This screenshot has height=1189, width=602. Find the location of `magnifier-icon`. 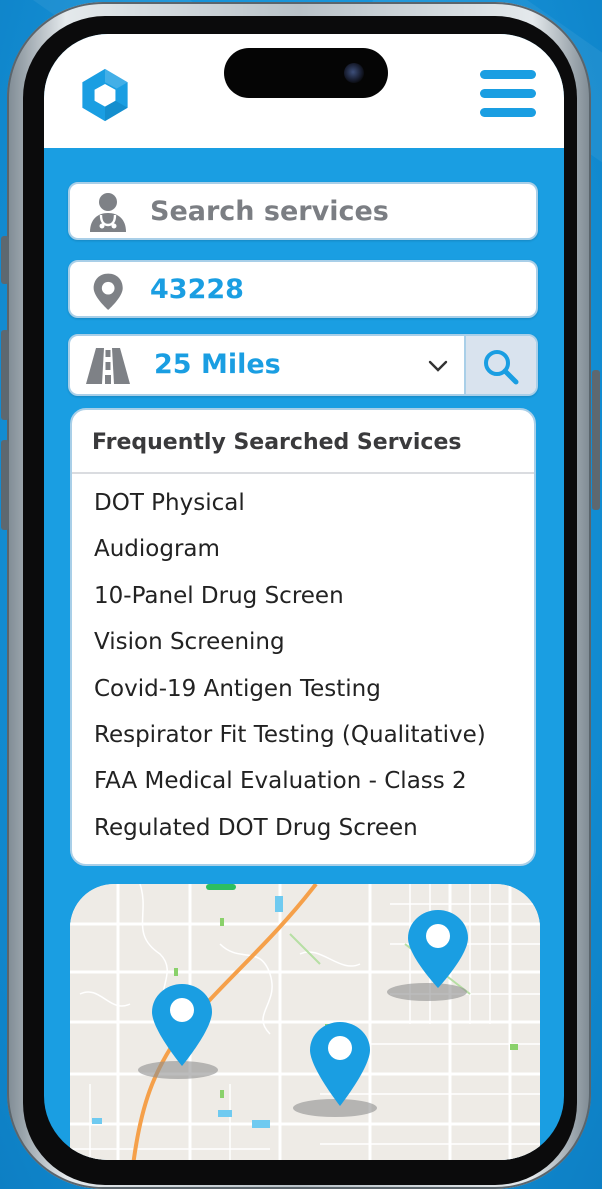

magnifier-icon is located at coordinates (501, 367).